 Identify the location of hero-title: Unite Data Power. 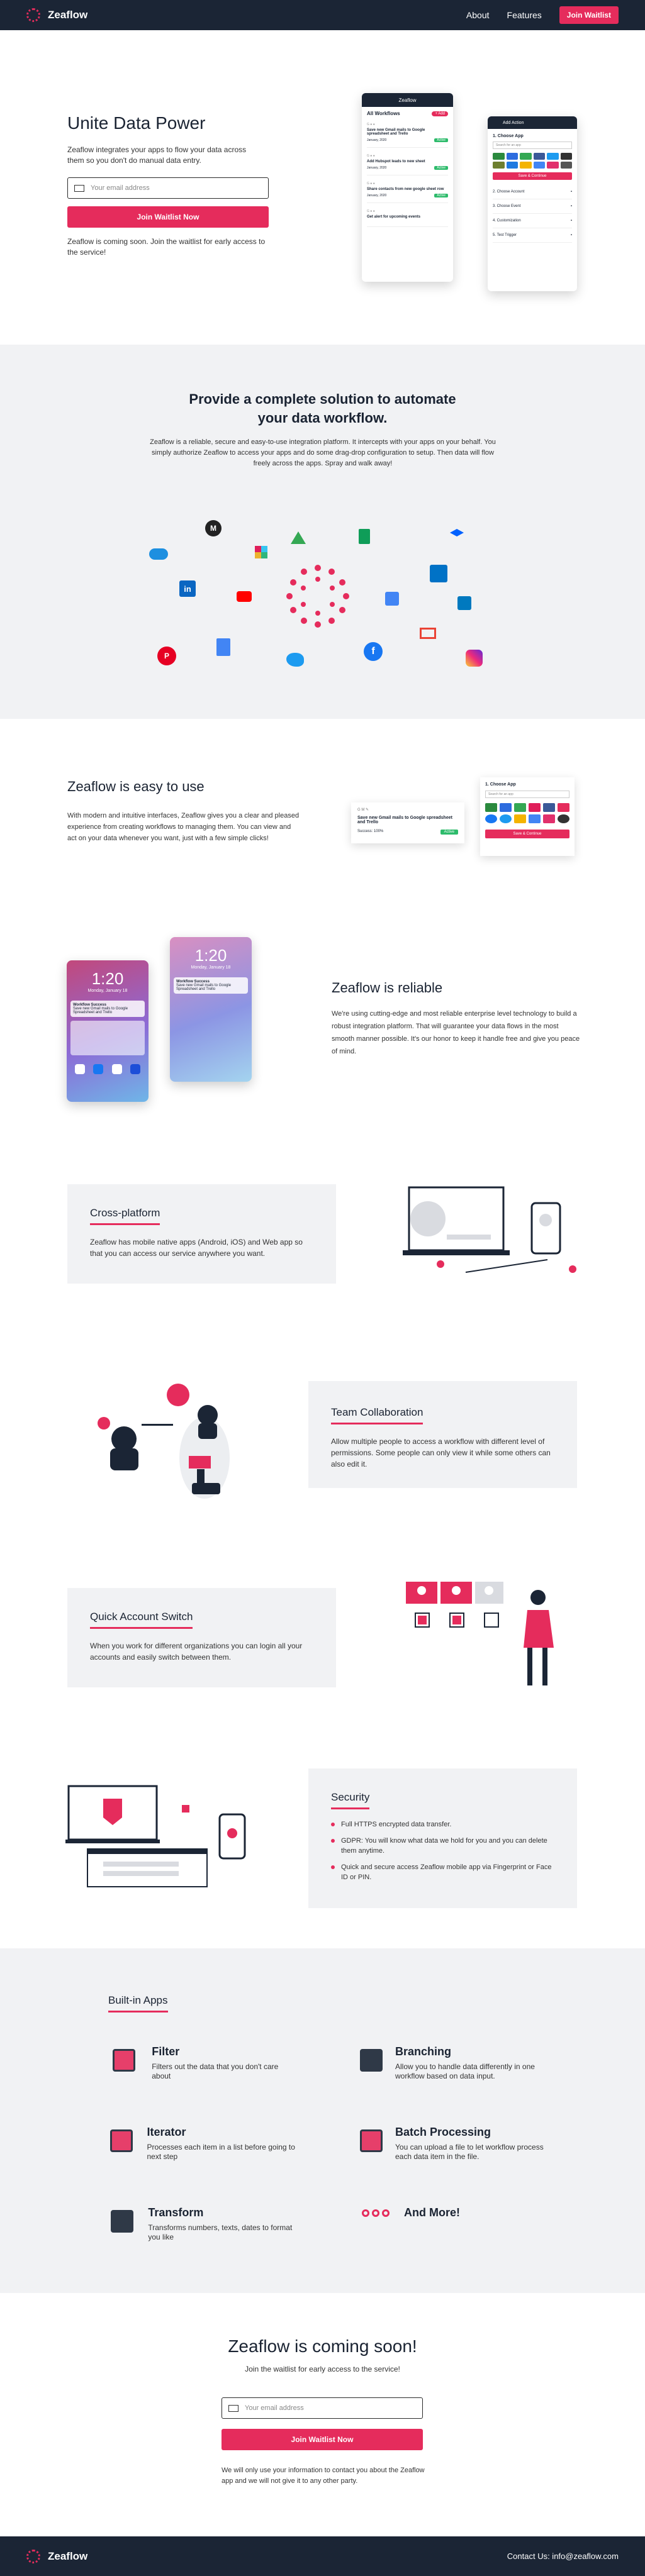
(136, 123).